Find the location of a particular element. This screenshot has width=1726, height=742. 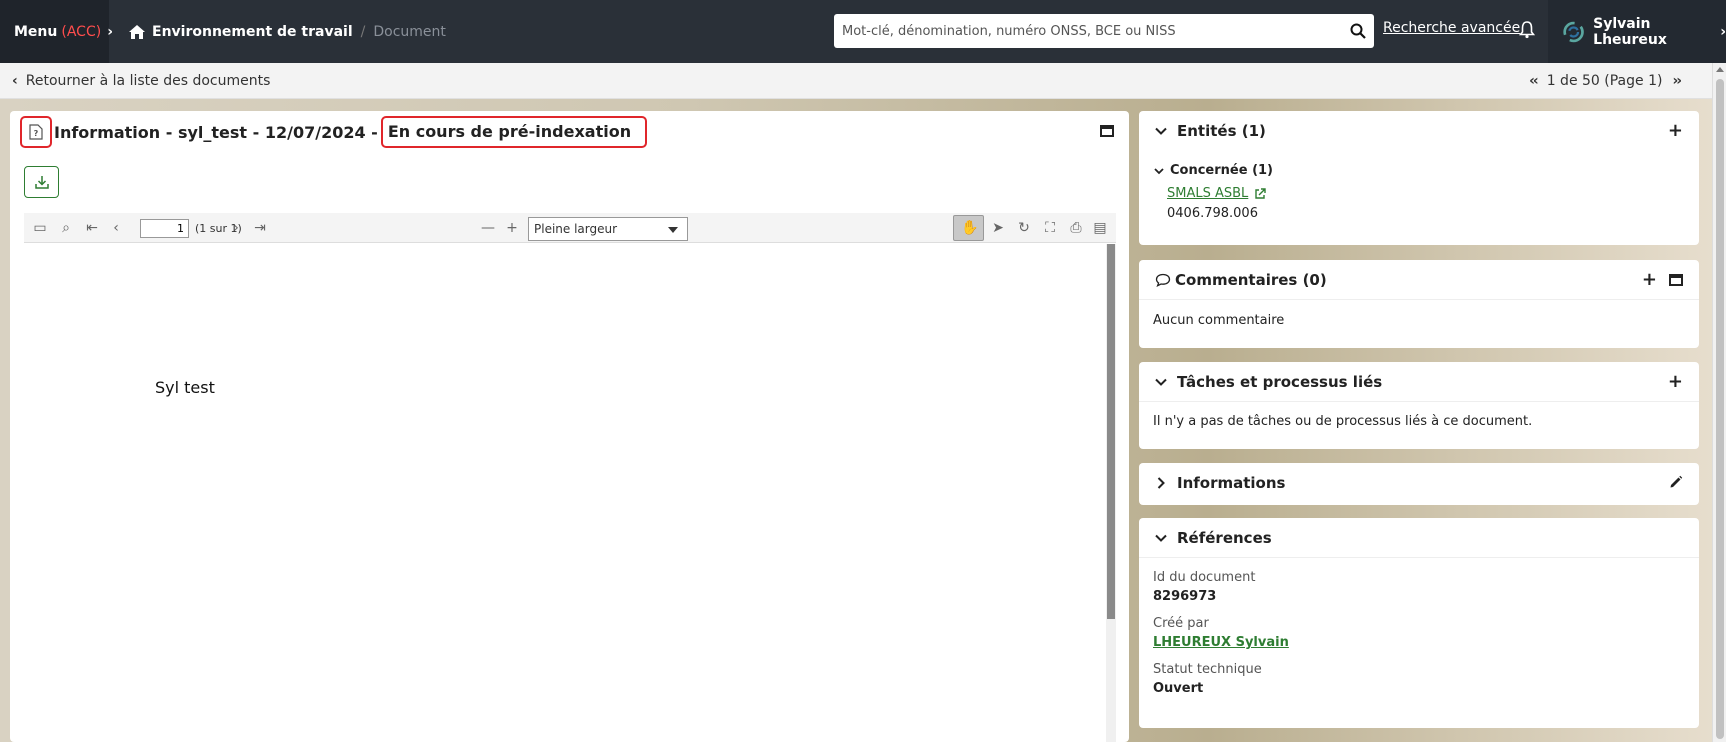

zoom-select: Pleine largeur is located at coordinates (608, 229).